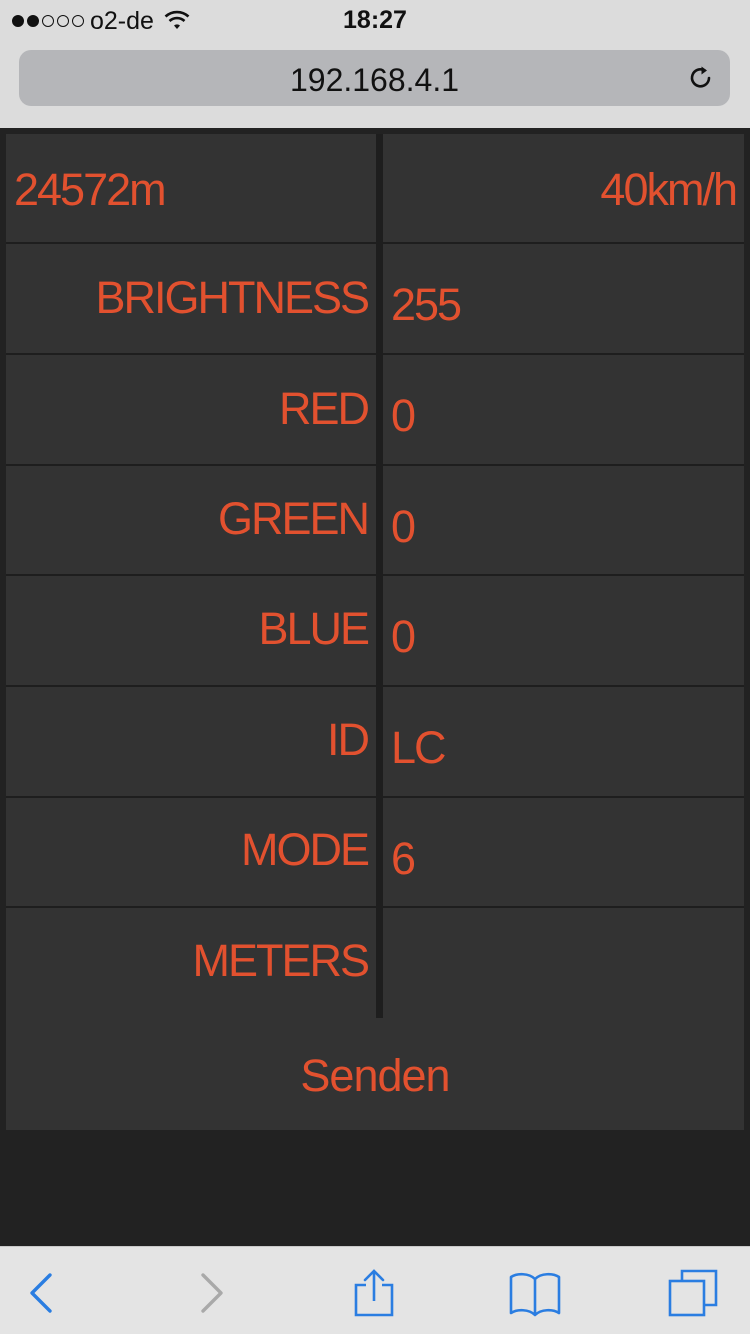 This screenshot has height=1334, width=750. What do you see at coordinates (324, 408) in the screenshot?
I see `setting-label-red: RED` at bounding box center [324, 408].